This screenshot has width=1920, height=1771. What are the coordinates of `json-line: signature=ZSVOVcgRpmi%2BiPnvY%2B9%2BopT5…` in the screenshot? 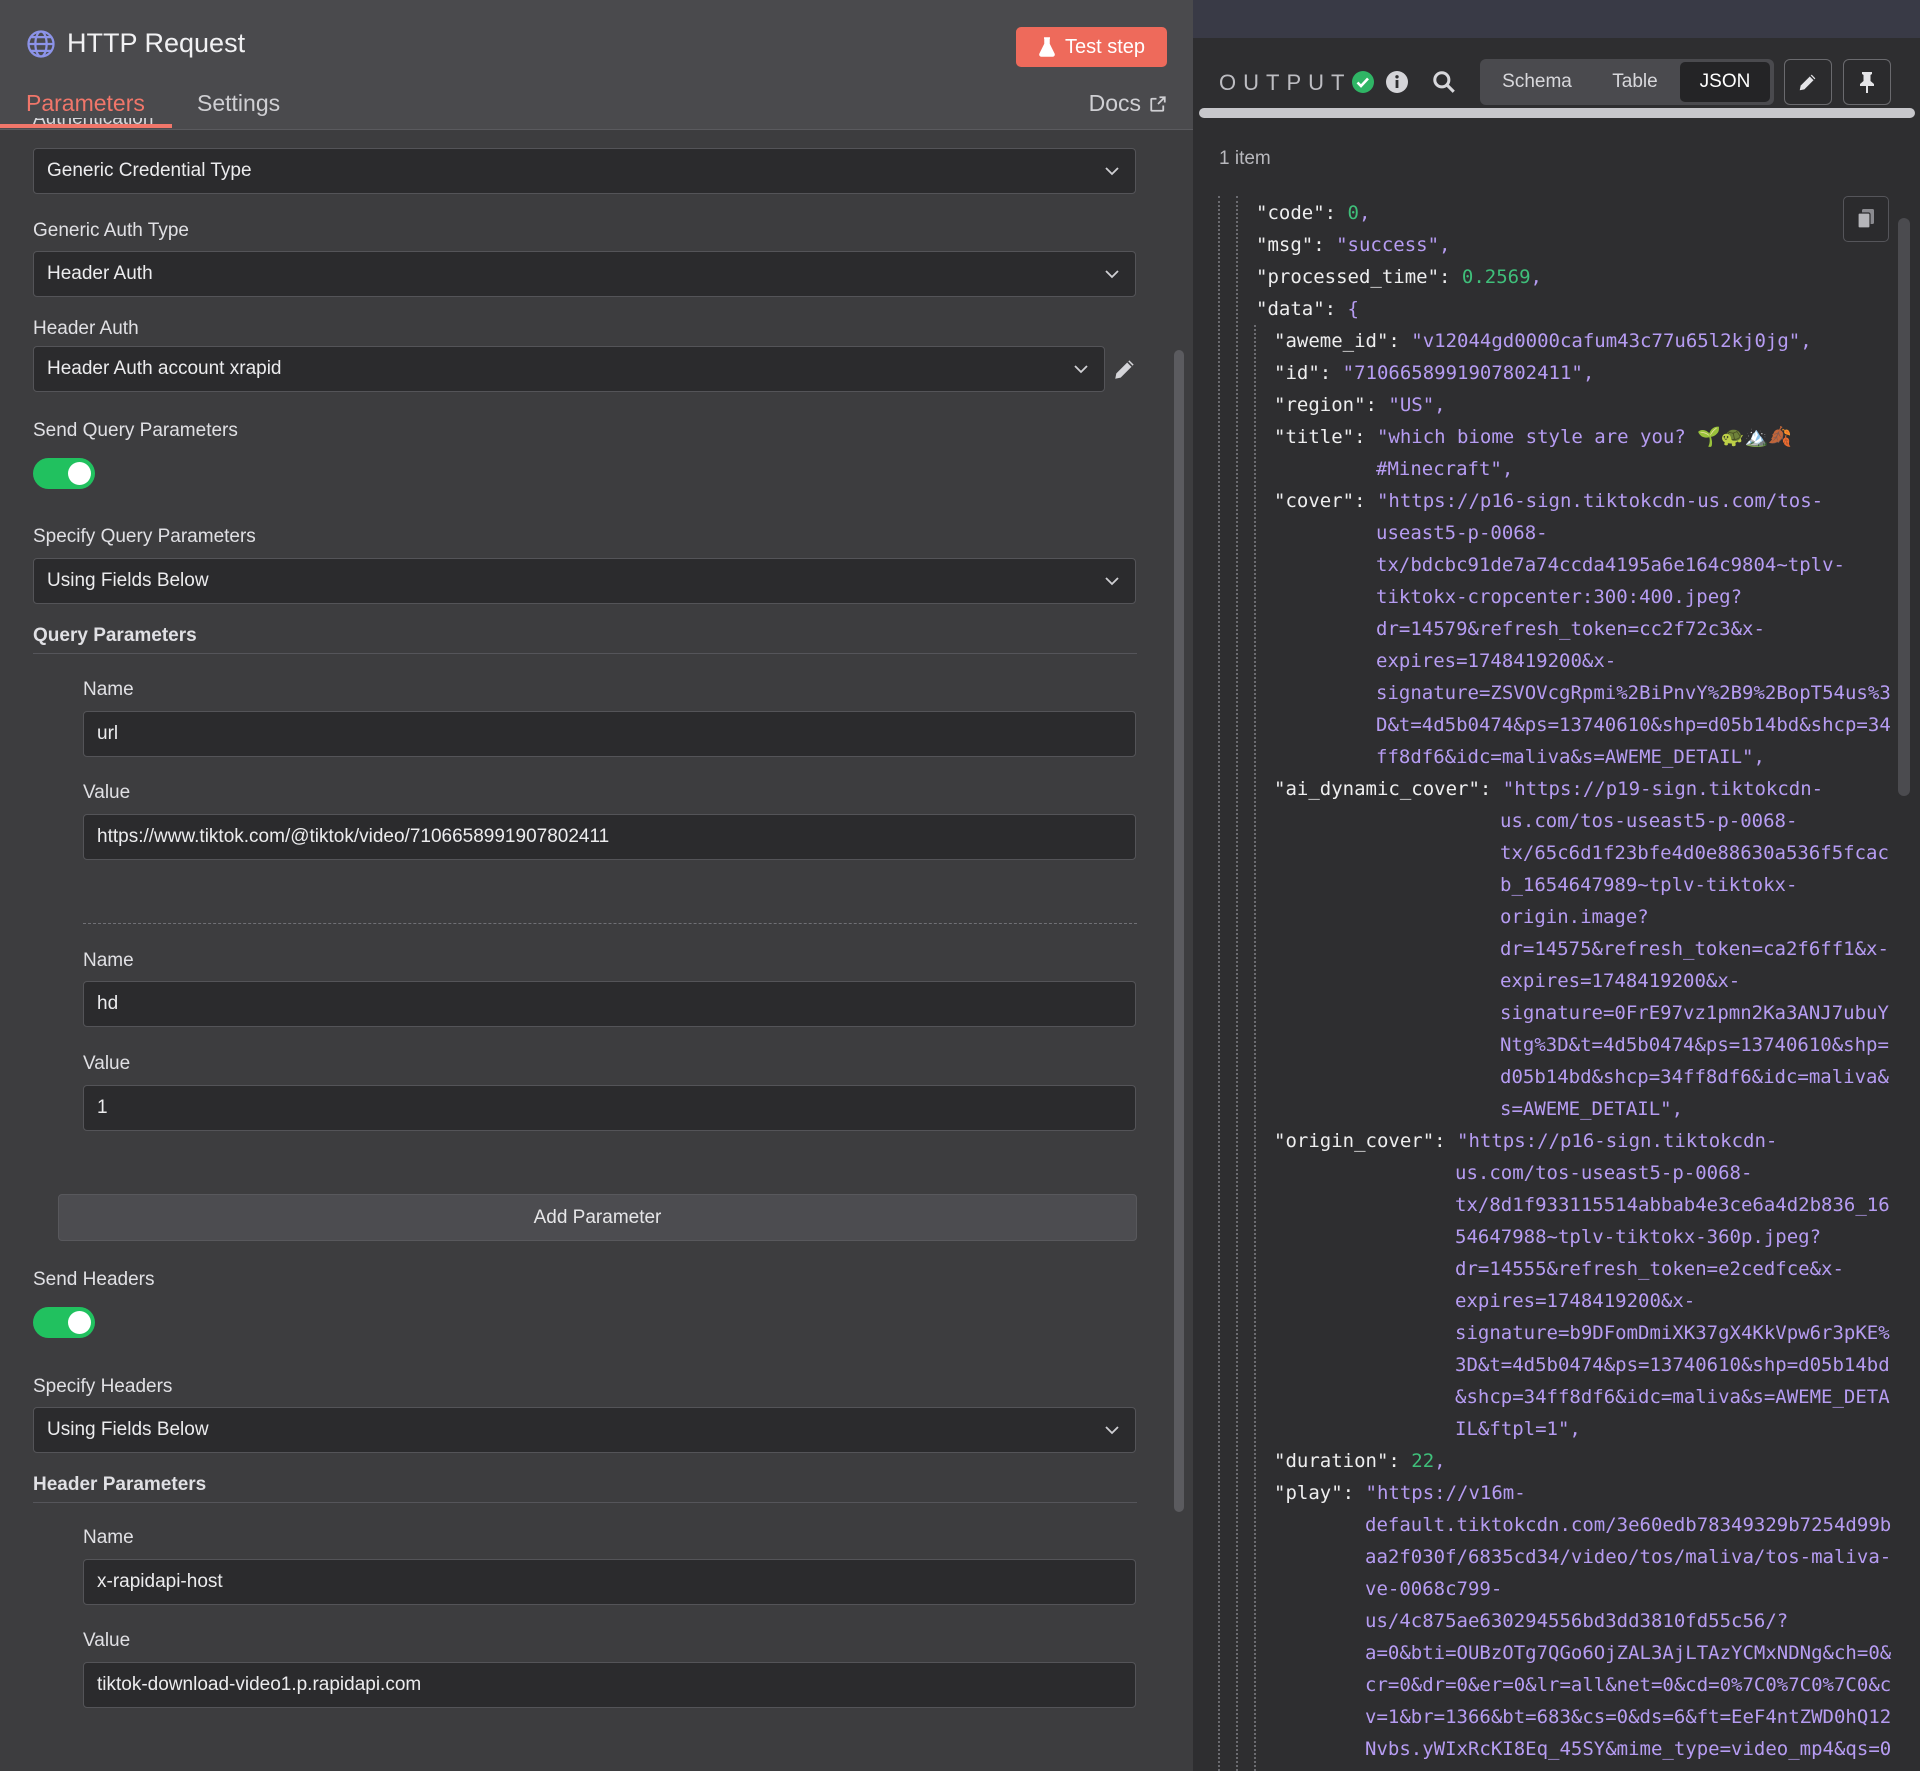 It's located at (1633, 693).